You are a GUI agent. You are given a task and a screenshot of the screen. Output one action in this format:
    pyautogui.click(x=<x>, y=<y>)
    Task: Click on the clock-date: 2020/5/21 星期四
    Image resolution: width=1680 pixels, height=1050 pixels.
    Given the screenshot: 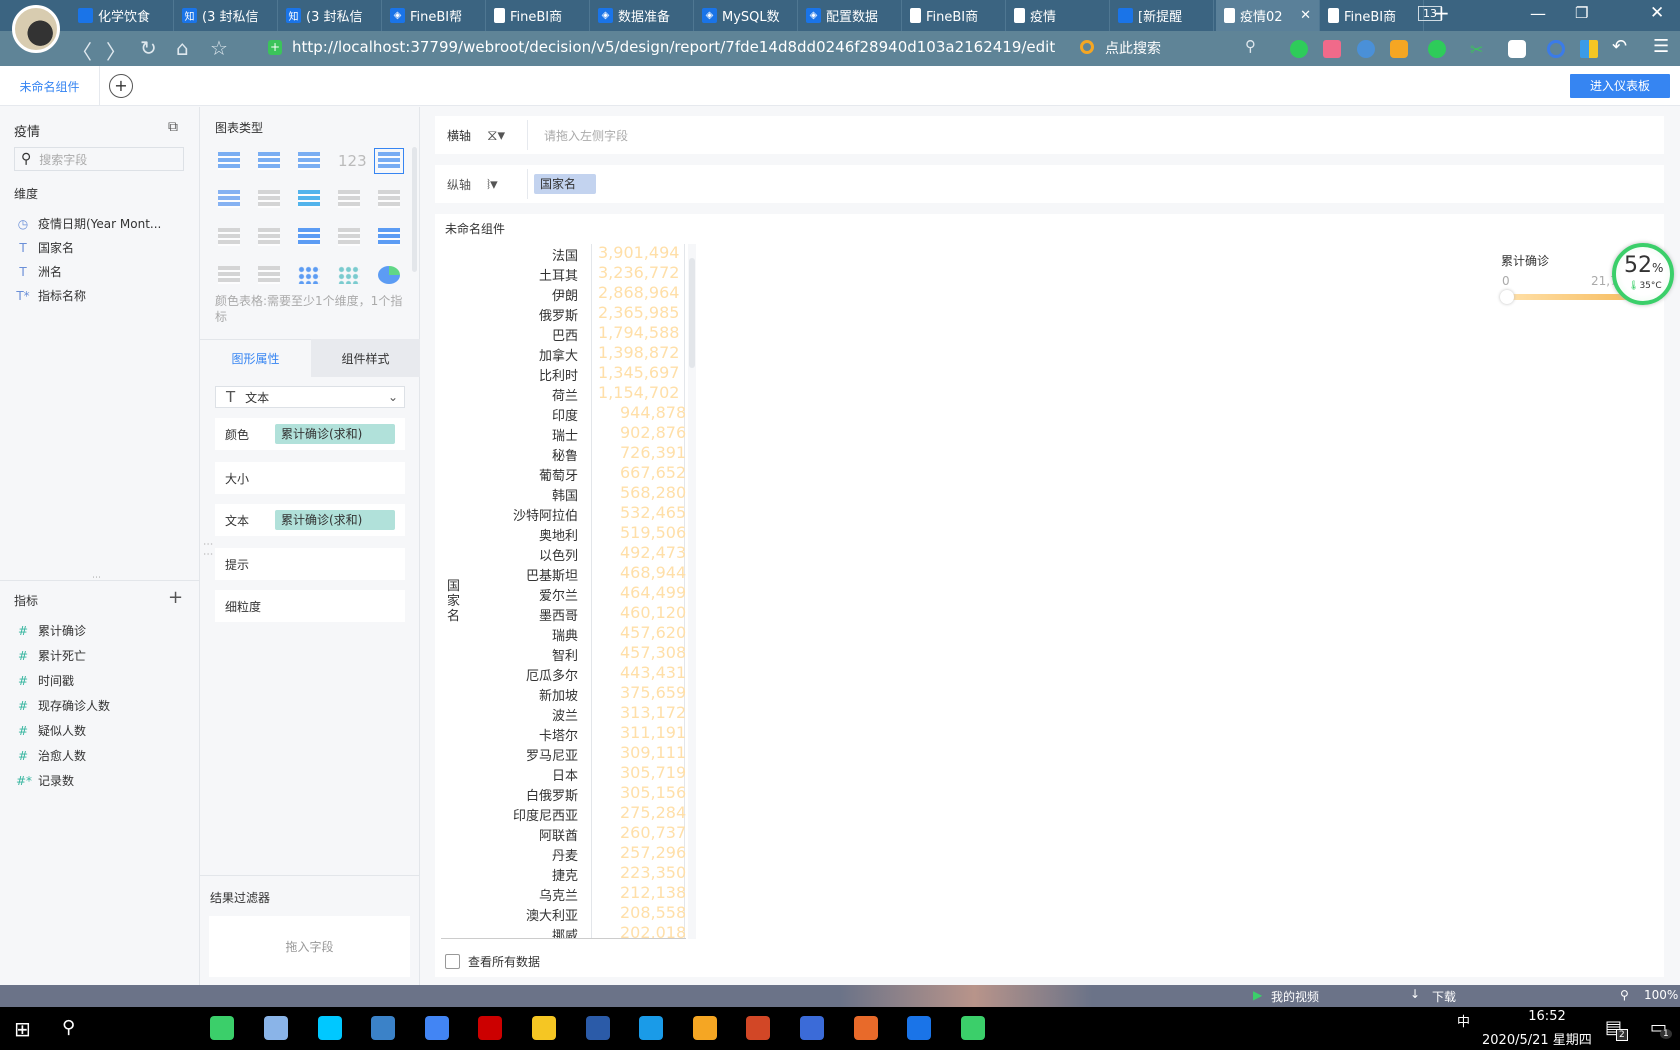 What is the action you would take?
    pyautogui.click(x=1537, y=1038)
    